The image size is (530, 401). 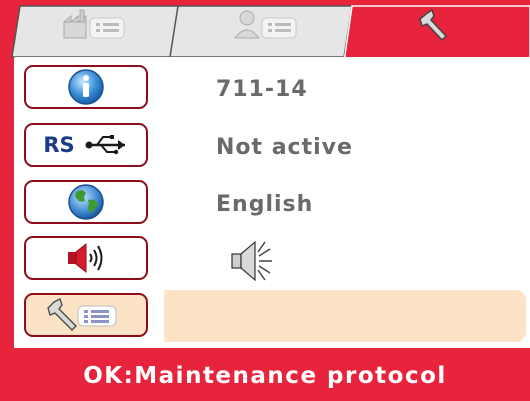 I want to click on globe-icon, so click(x=86, y=202).